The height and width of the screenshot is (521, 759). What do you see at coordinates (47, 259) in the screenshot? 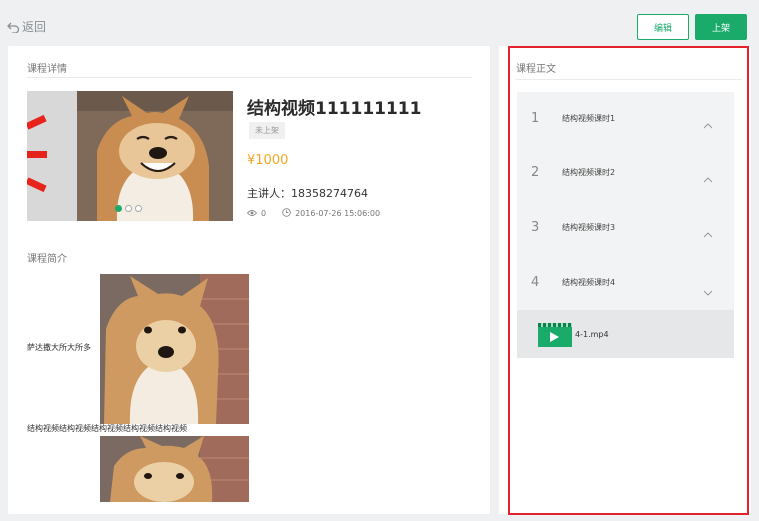
I see `intro-section-title: 课程简介` at bounding box center [47, 259].